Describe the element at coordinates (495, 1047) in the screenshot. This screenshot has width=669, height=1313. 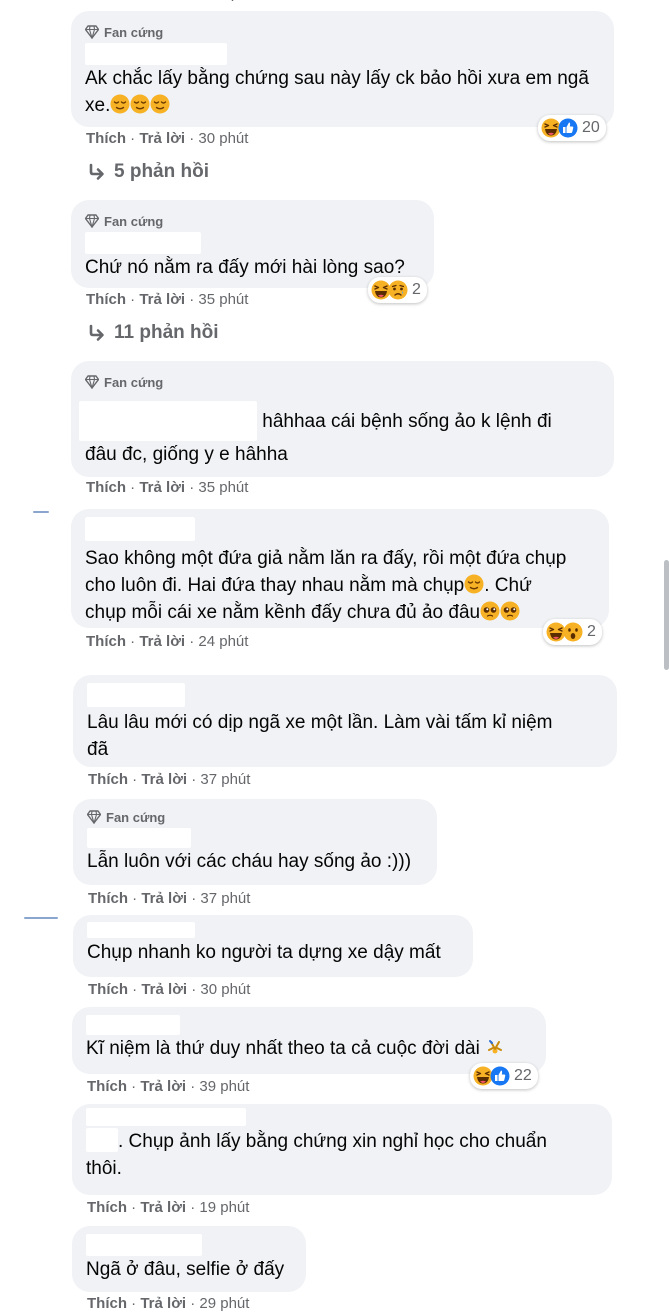
I see `cartwheel-emoji-icon` at that location.